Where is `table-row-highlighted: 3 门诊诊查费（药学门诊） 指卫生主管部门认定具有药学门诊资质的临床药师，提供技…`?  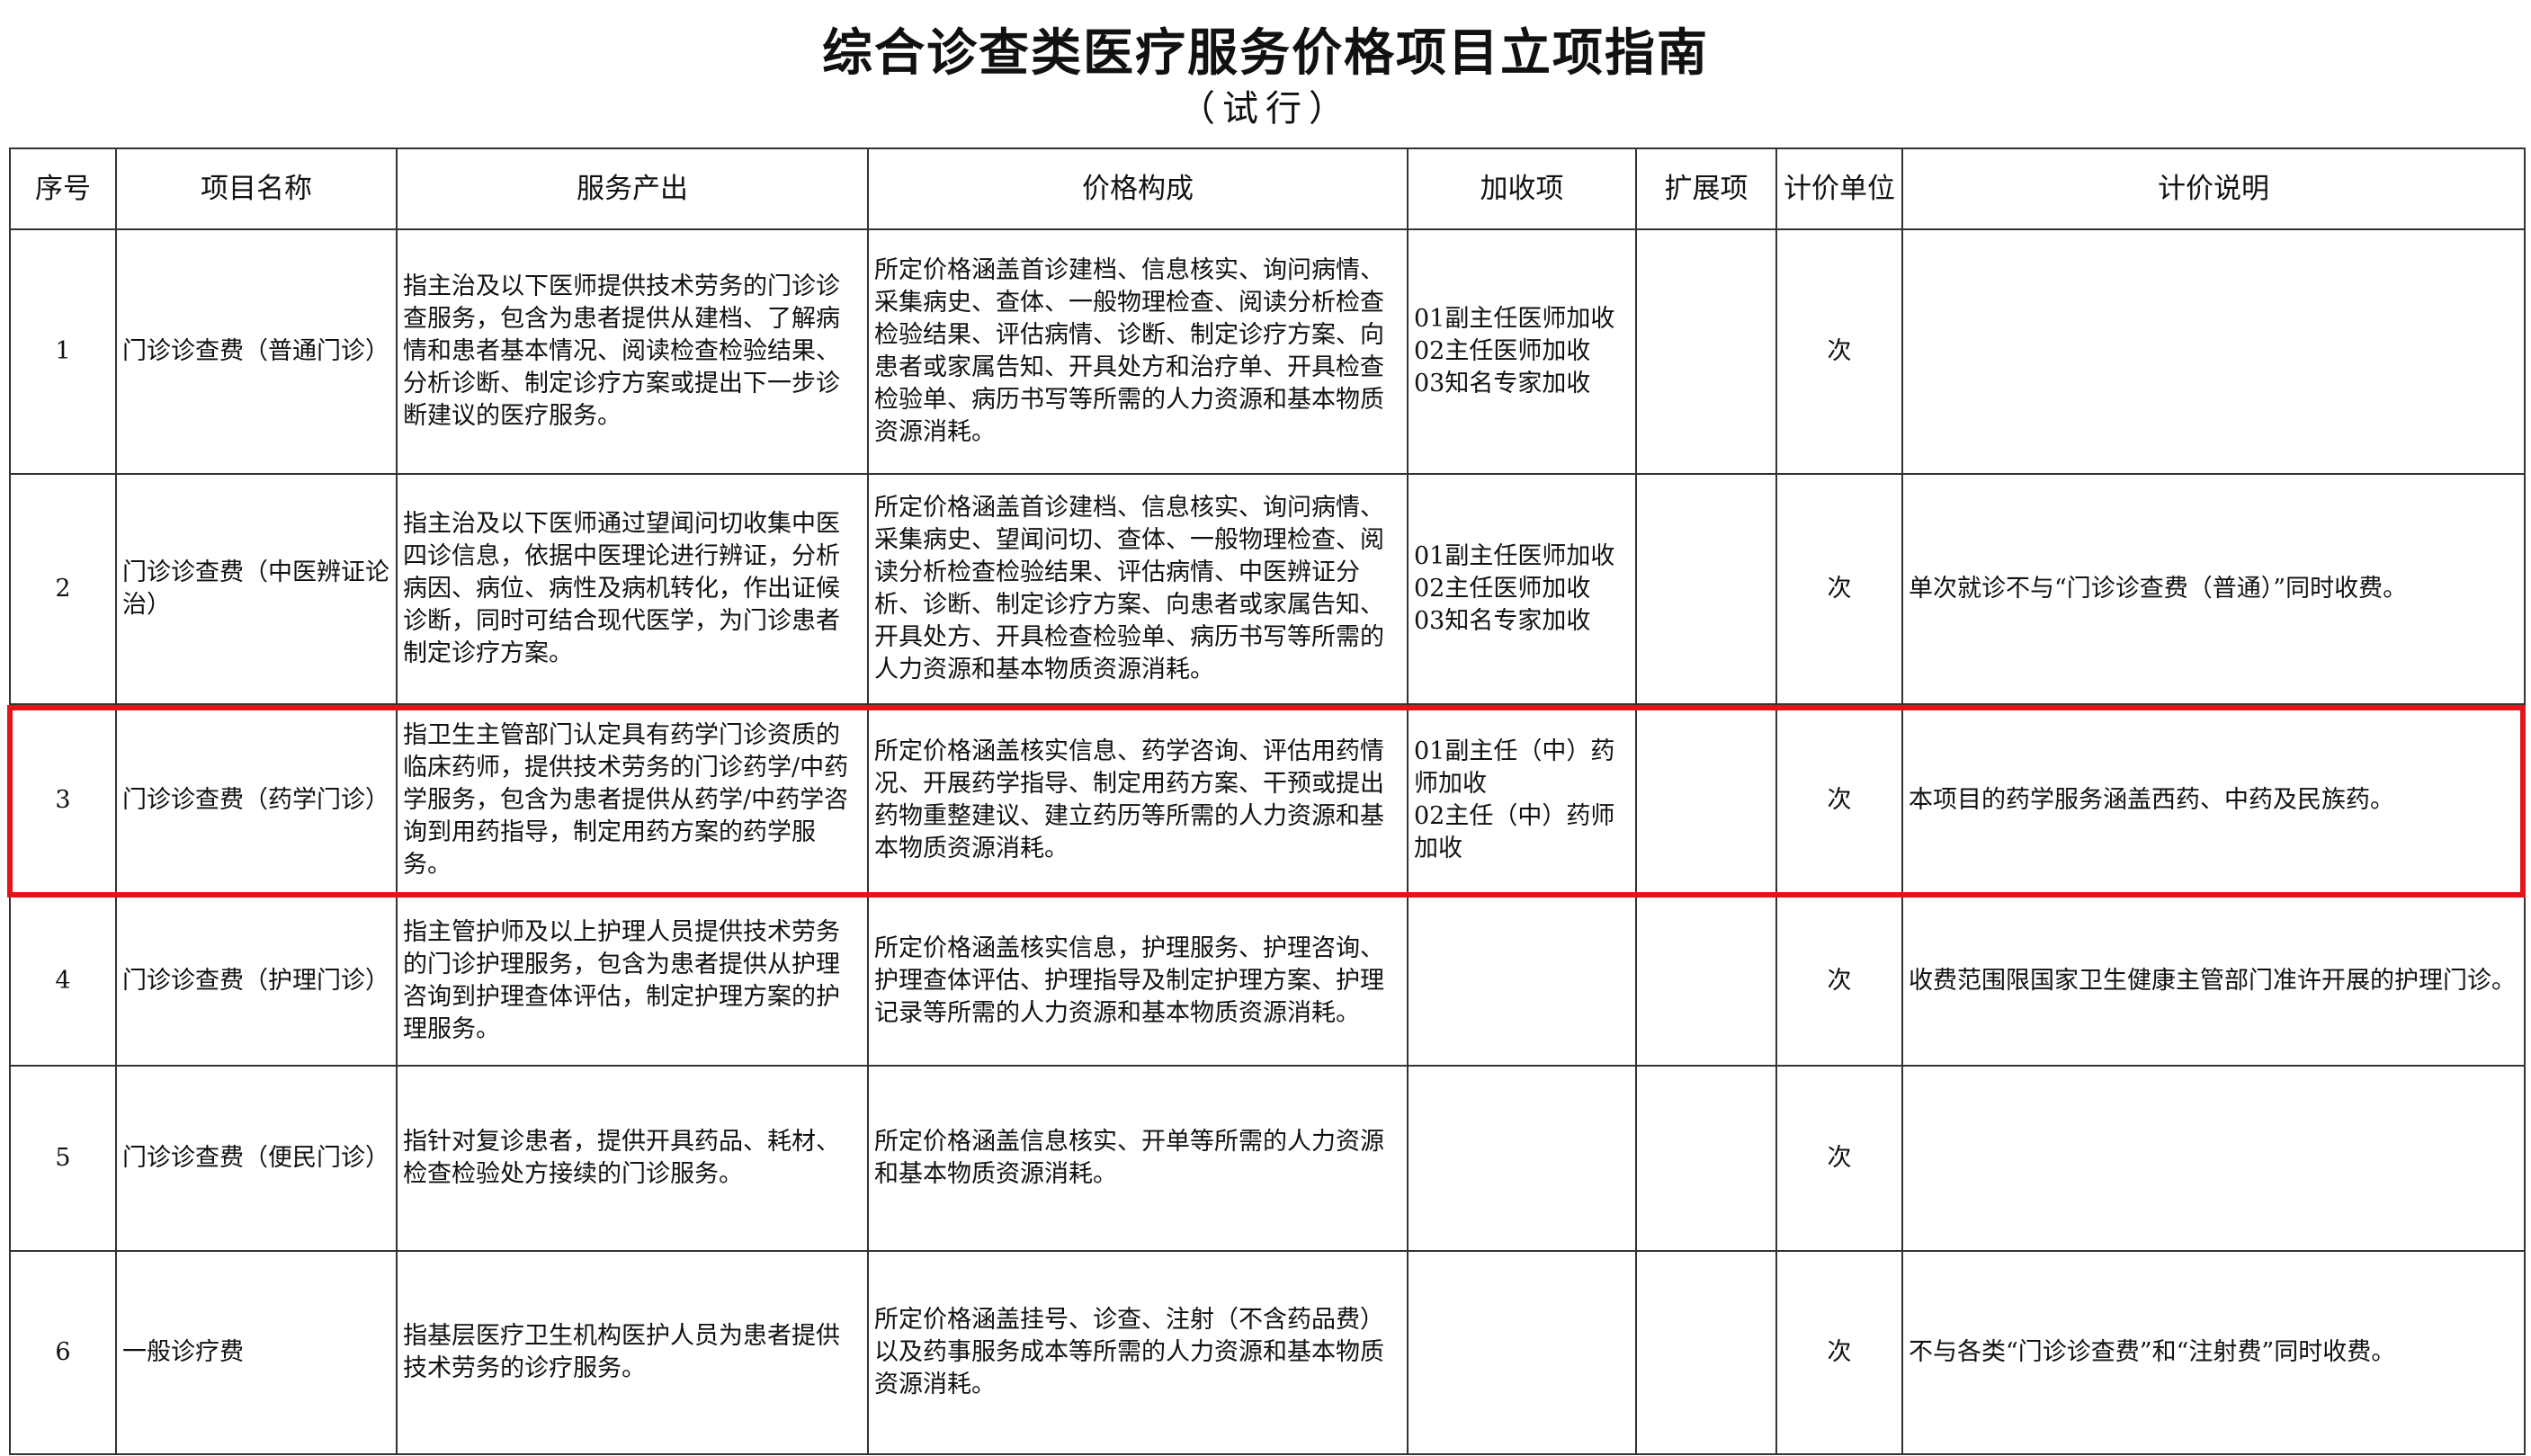 table-row-highlighted: 3 门诊诊查费（药学门诊） 指卫生主管部门认定具有药学门诊资质的临床药师，提供技… is located at coordinates (1267, 800).